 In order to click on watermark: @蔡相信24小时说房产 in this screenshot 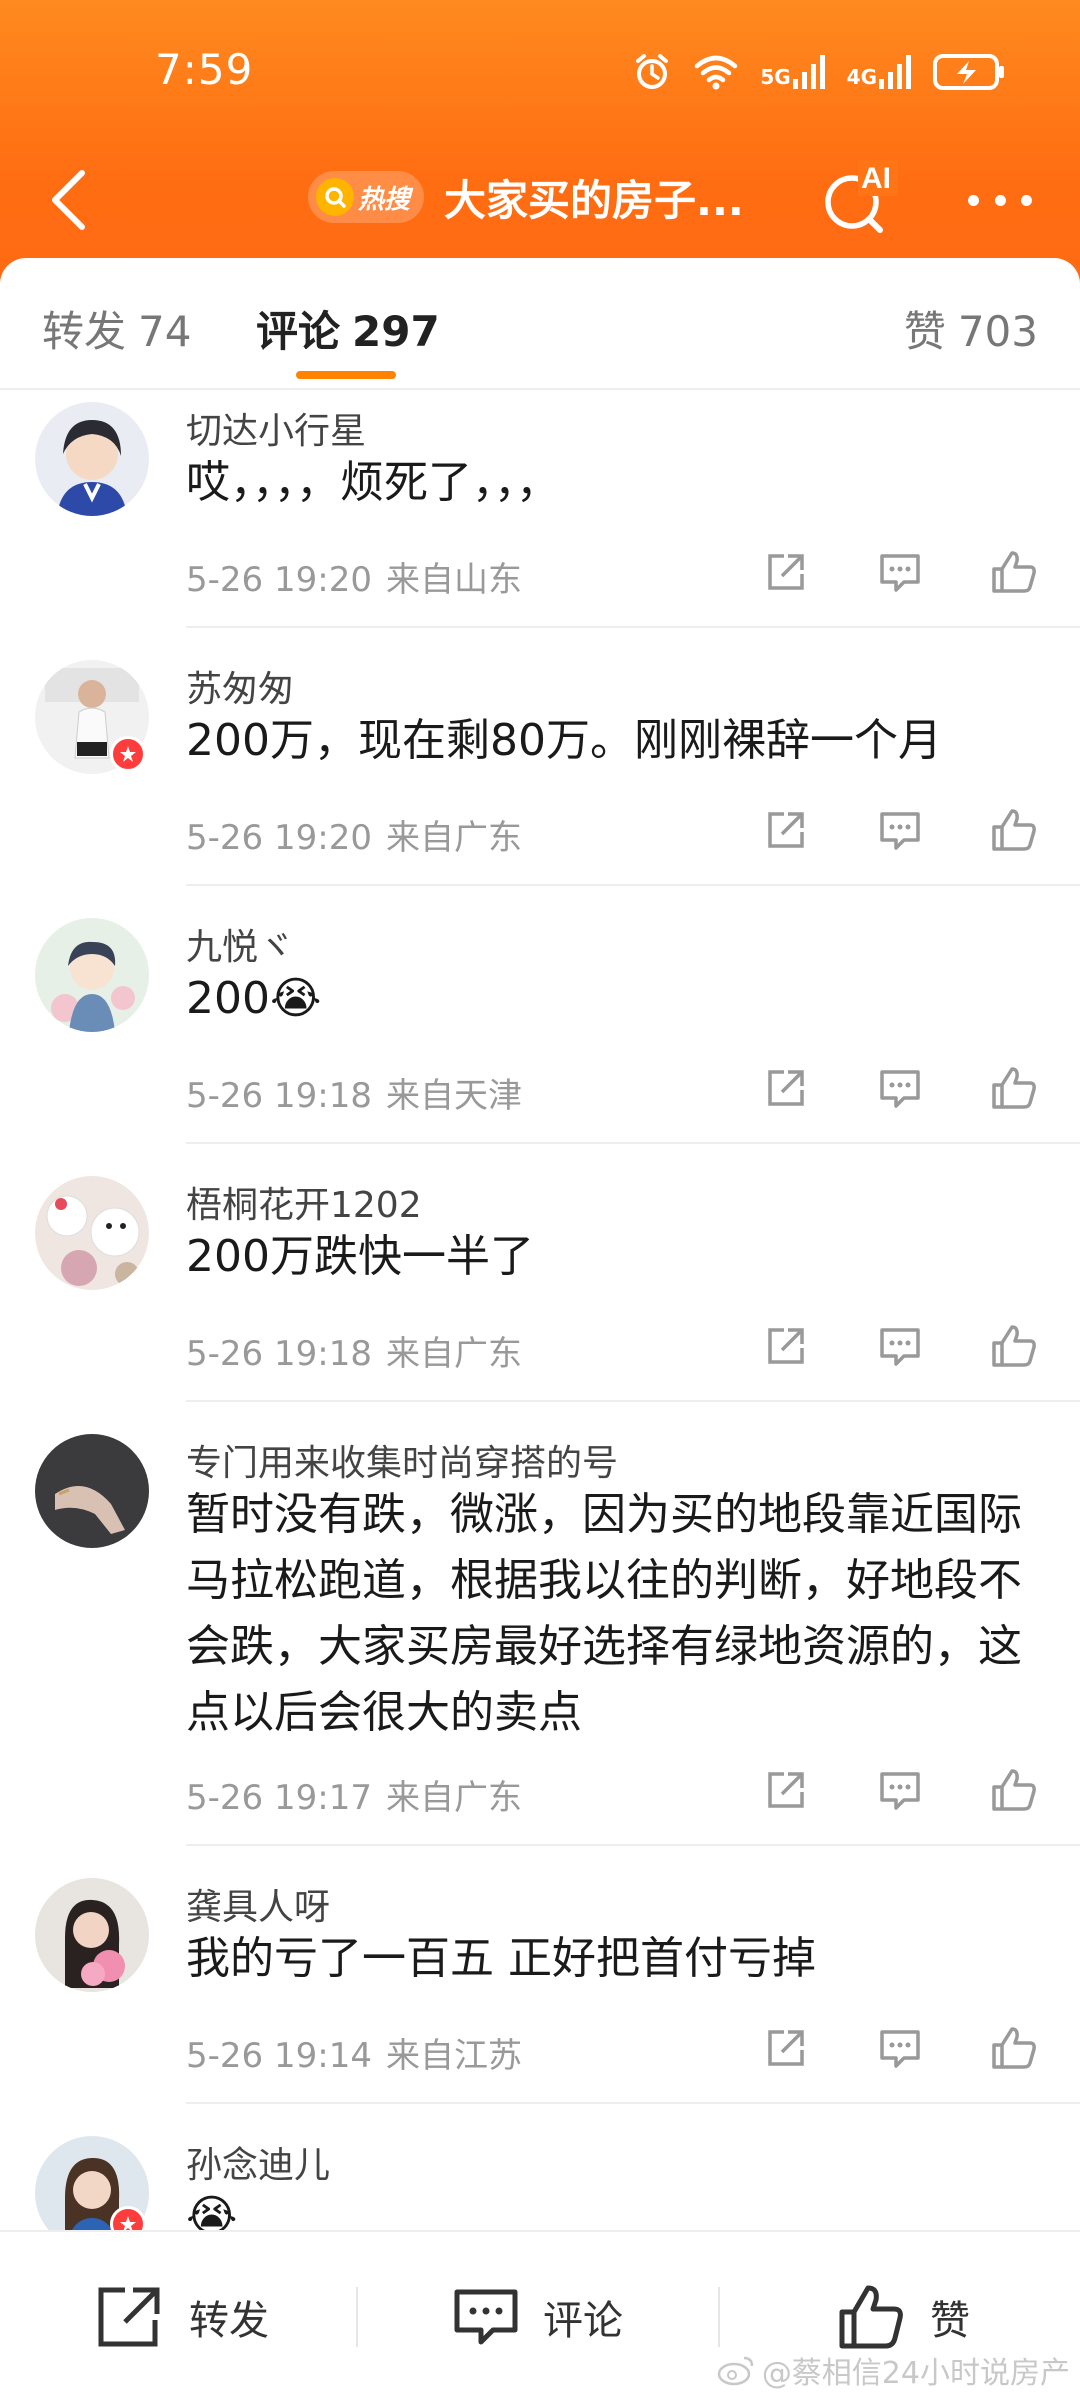, I will do `click(893, 2370)`.